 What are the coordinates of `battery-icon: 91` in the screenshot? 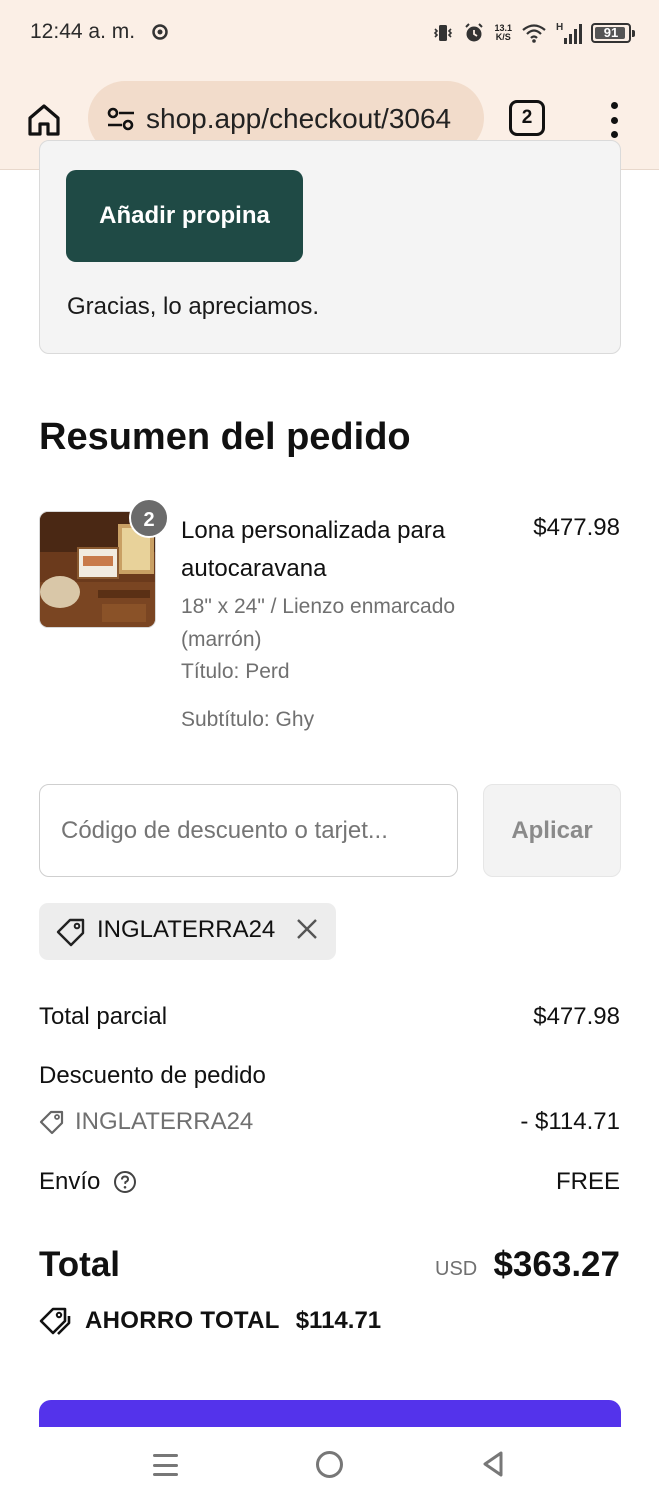 It's located at (613, 33).